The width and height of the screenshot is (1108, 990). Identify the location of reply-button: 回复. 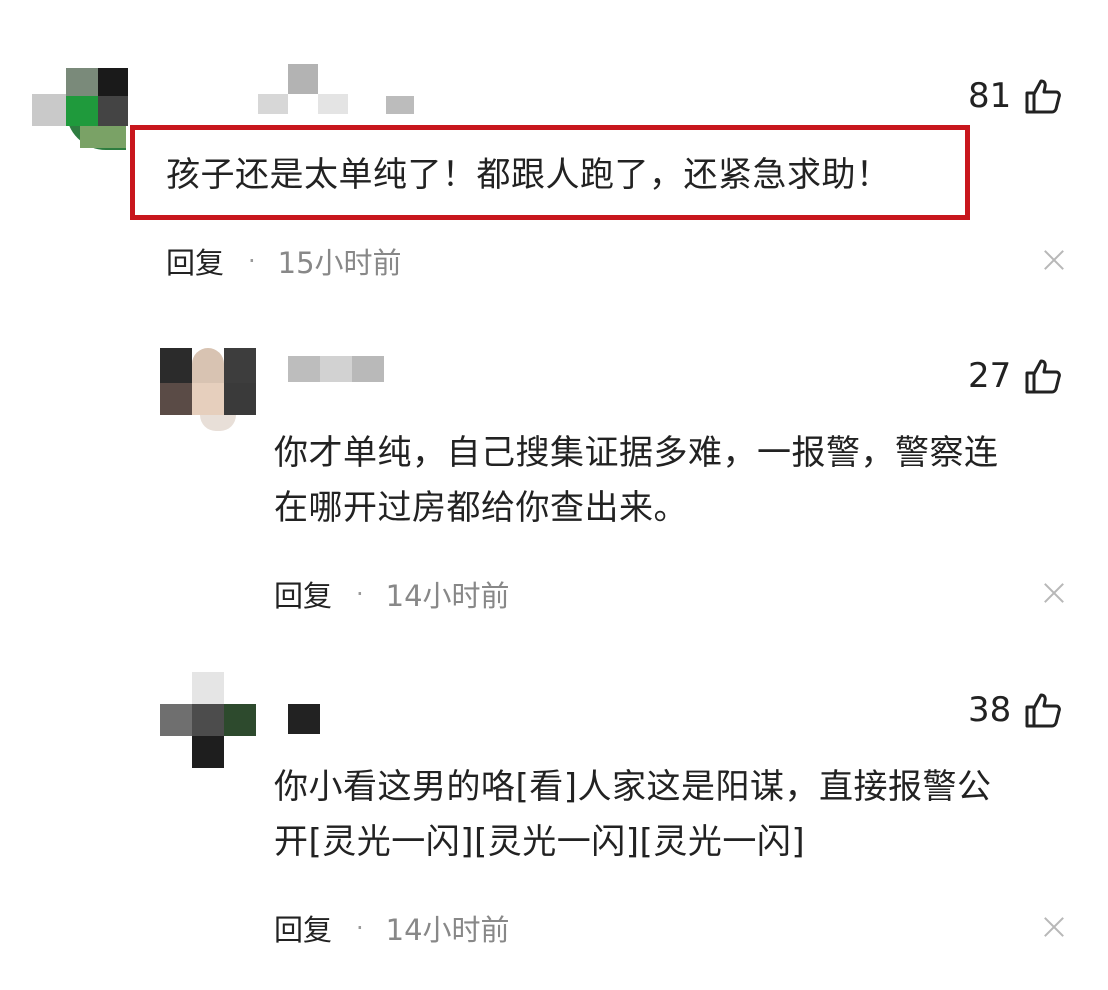
(303, 928).